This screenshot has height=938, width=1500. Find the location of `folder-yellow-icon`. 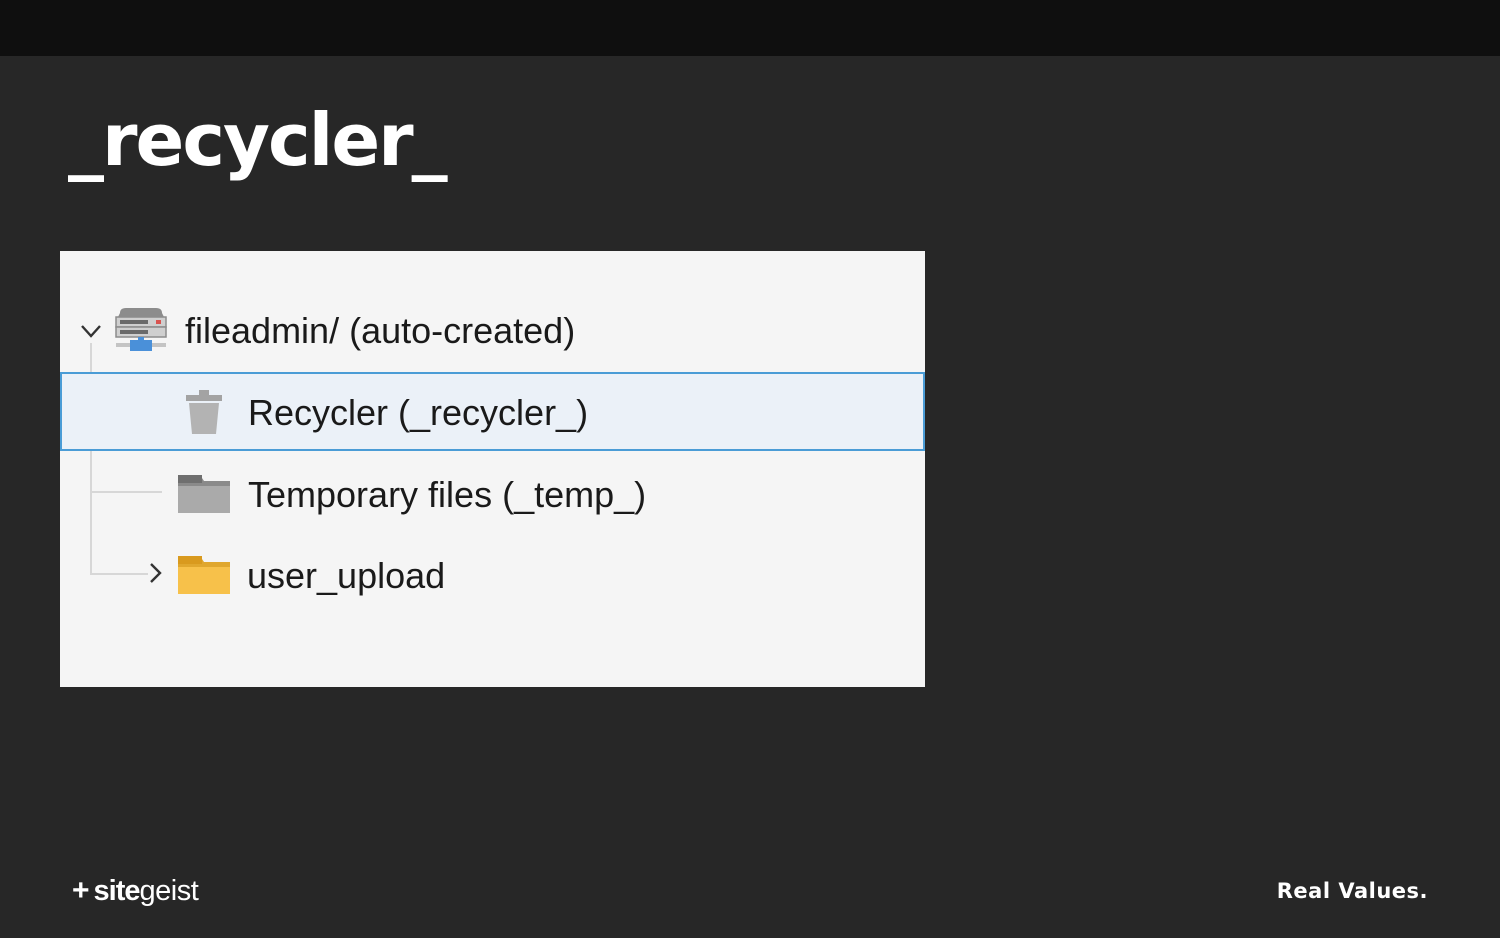

folder-yellow-icon is located at coordinates (204, 576).